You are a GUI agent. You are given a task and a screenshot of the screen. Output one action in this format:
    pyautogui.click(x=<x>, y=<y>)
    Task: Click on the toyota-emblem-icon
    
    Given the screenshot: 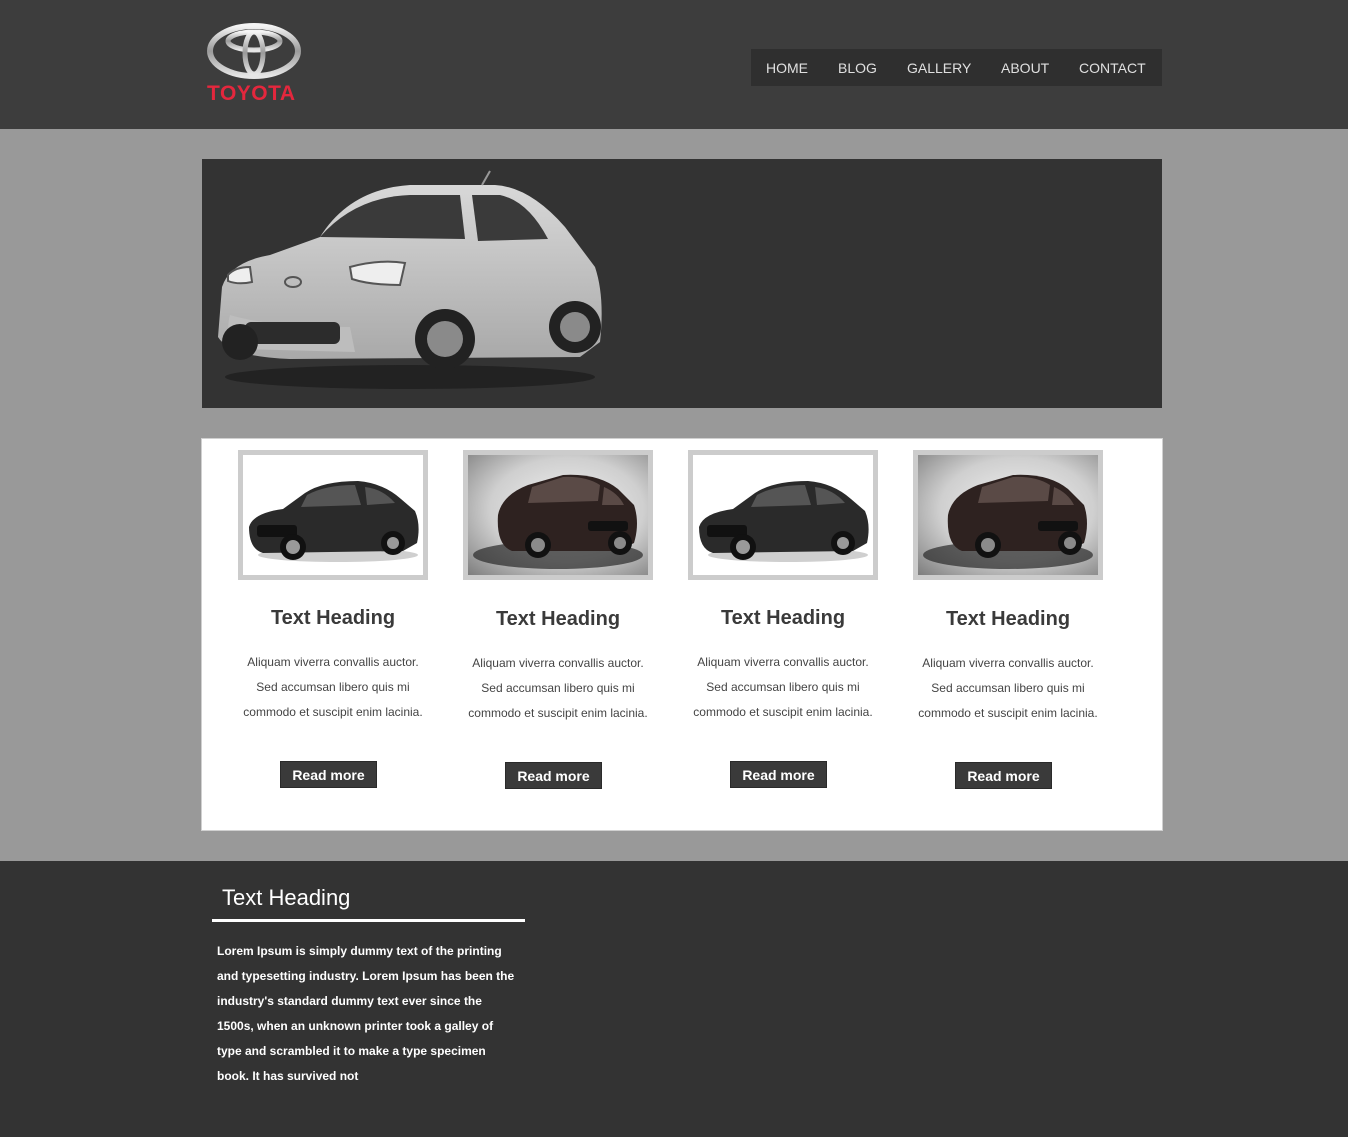 What is the action you would take?
    pyautogui.click(x=254, y=51)
    